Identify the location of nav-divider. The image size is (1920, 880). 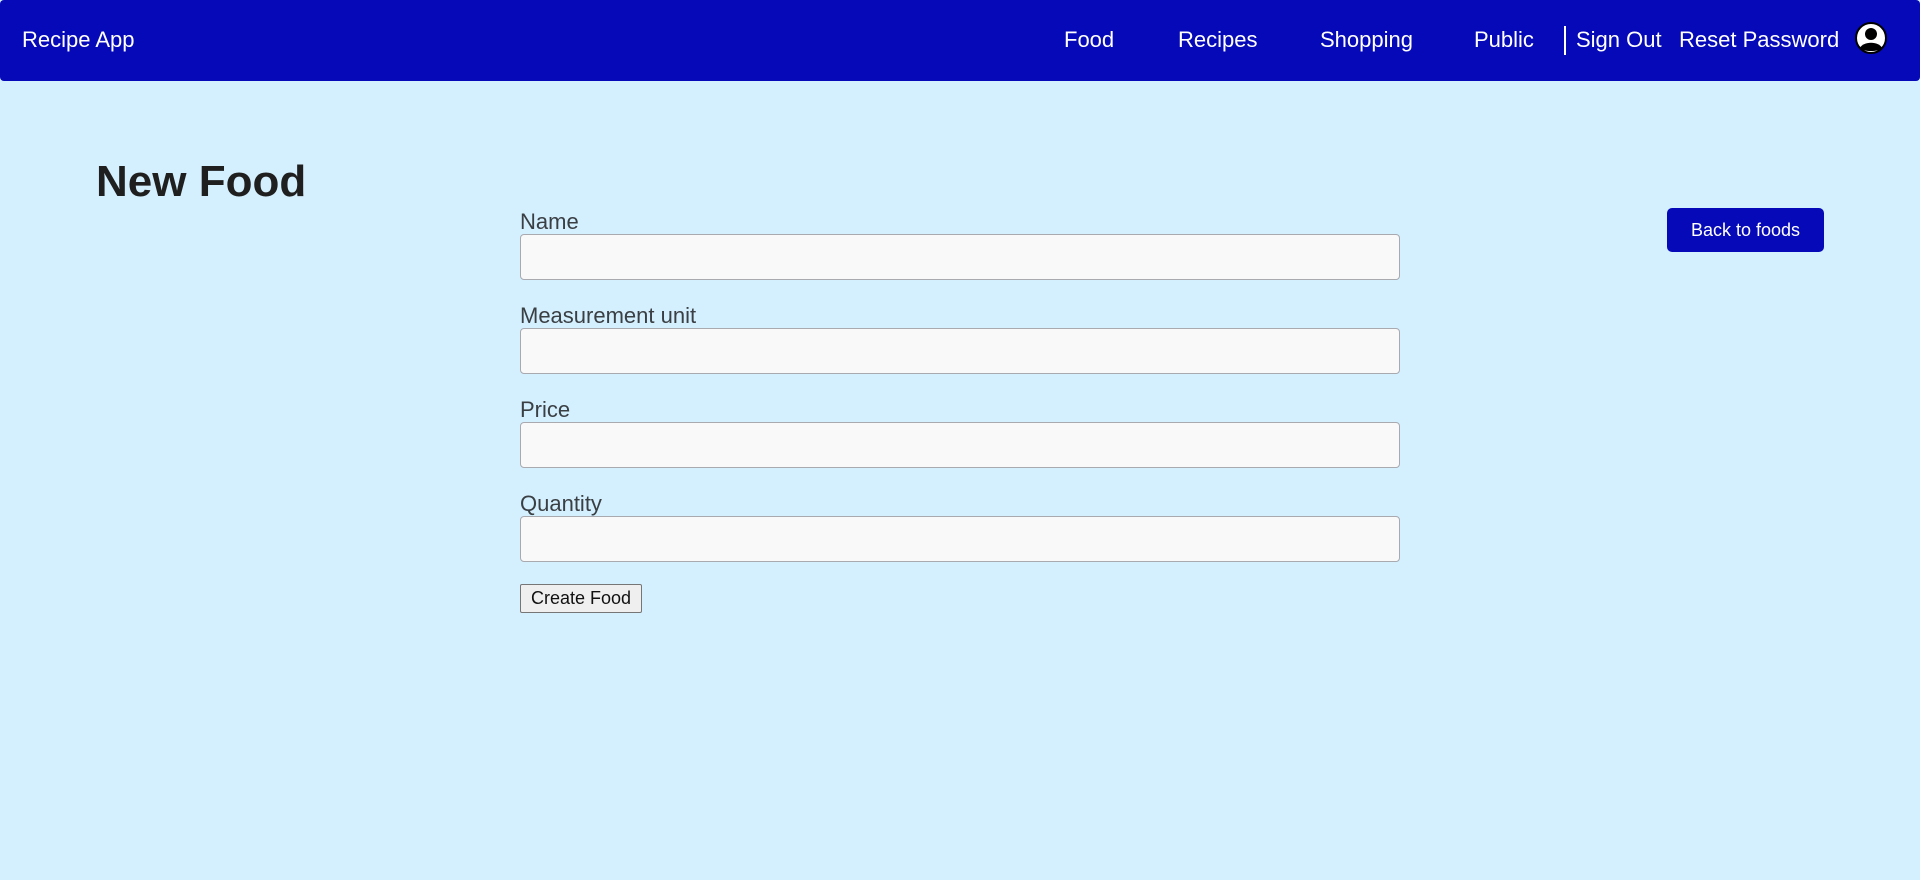
(1565, 40).